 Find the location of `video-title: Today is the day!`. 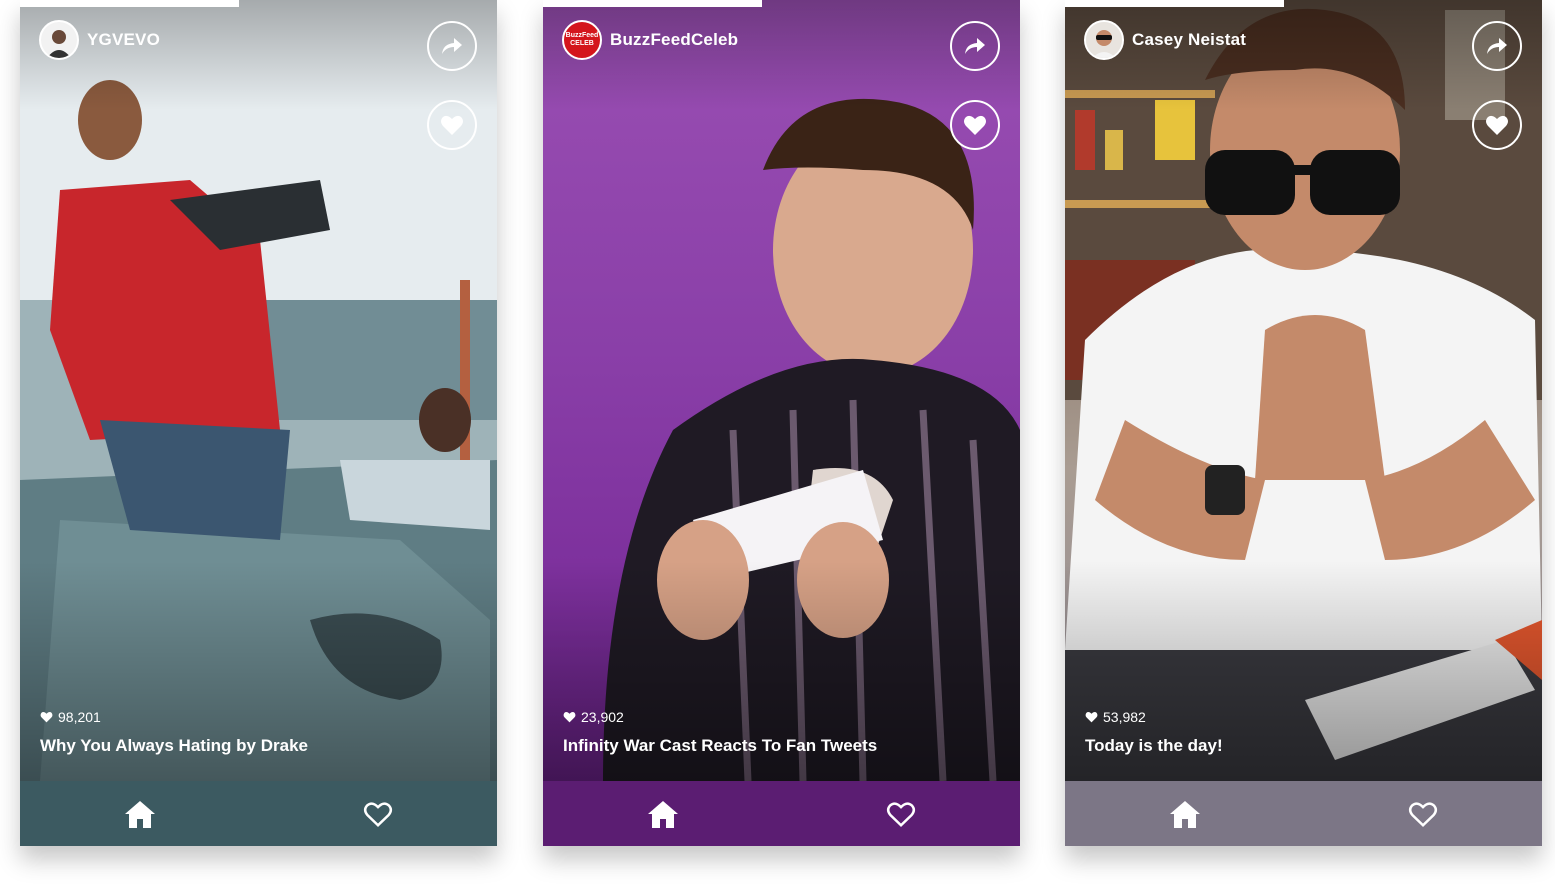

video-title: Today is the day! is located at coordinates (1154, 746).